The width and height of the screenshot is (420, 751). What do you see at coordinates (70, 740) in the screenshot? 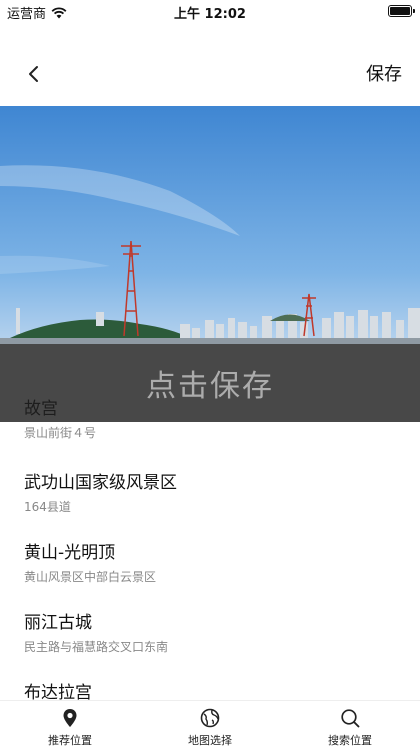
I see `tab-label: 推荐位置` at bounding box center [70, 740].